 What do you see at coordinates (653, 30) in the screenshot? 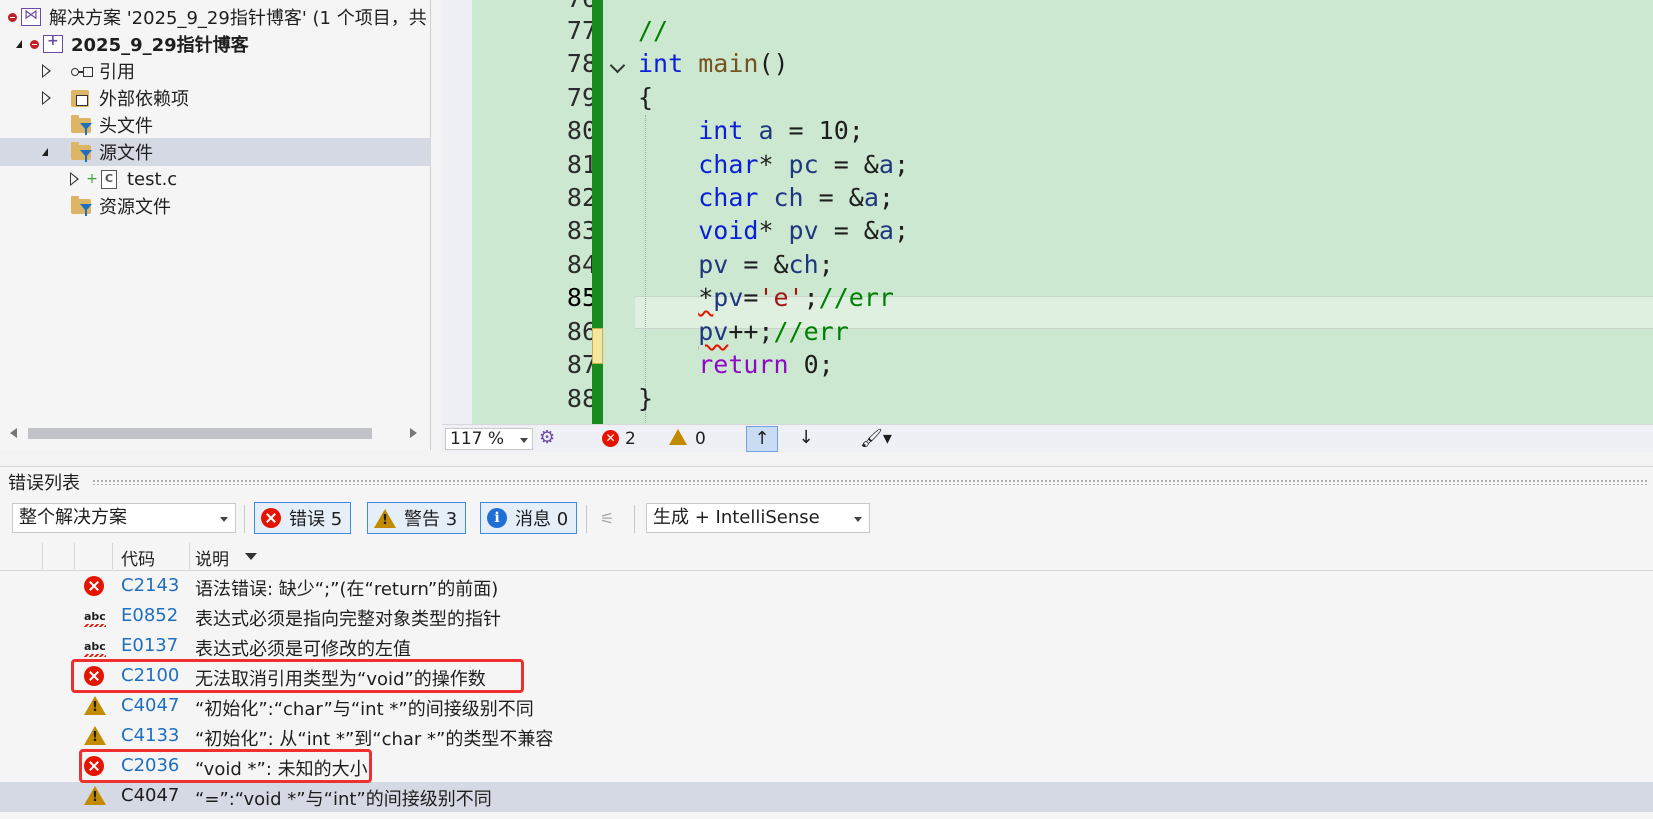
I see `code-line-77: //` at bounding box center [653, 30].